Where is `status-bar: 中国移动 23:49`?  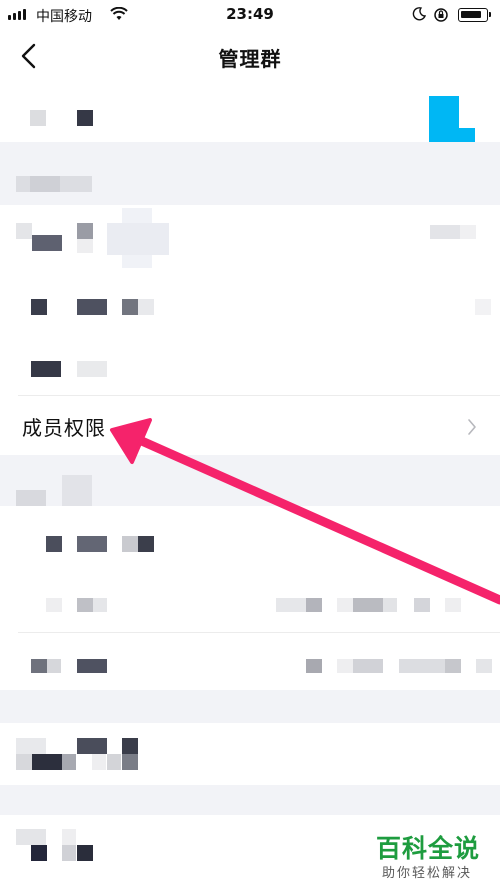 status-bar: 中国移动 23:49 is located at coordinates (250, 15).